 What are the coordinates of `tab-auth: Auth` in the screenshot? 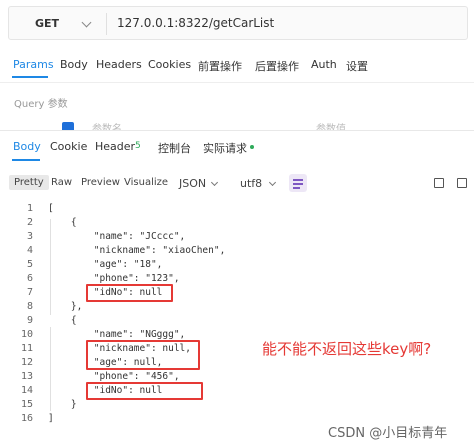 It's located at (324, 64).